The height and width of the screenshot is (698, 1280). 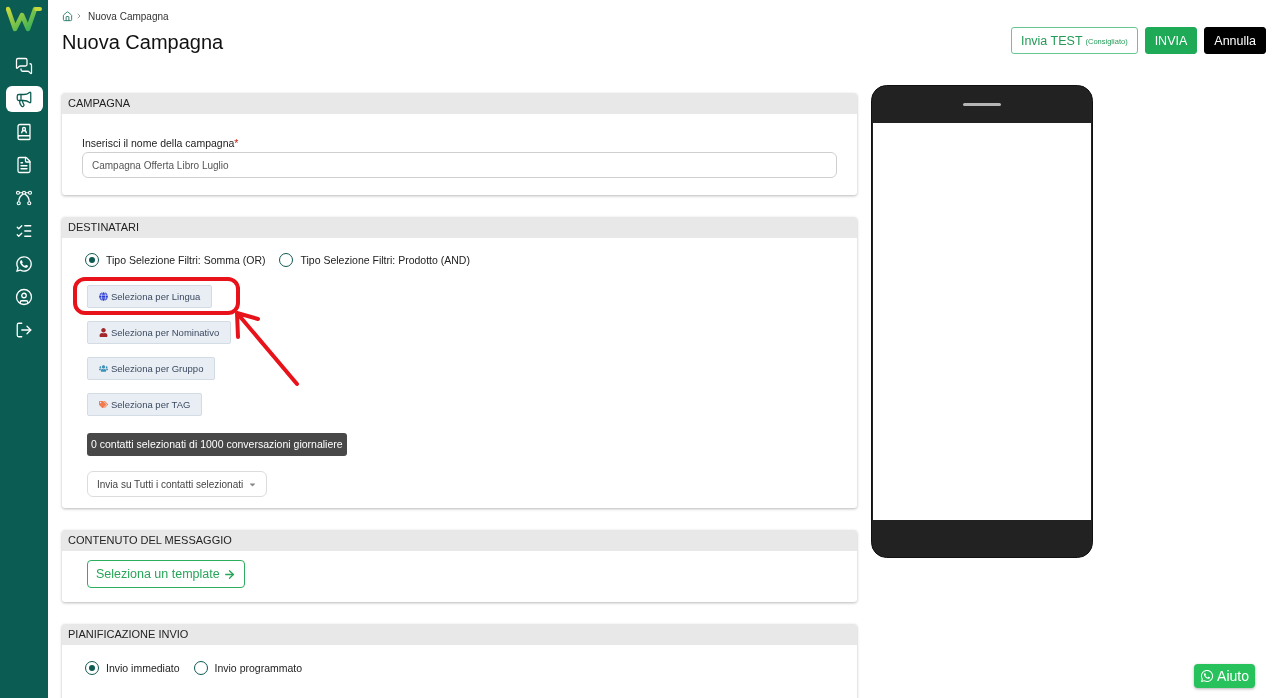 What do you see at coordinates (145, 404) in the screenshot?
I see `filter-button: Seleziona per TAG` at bounding box center [145, 404].